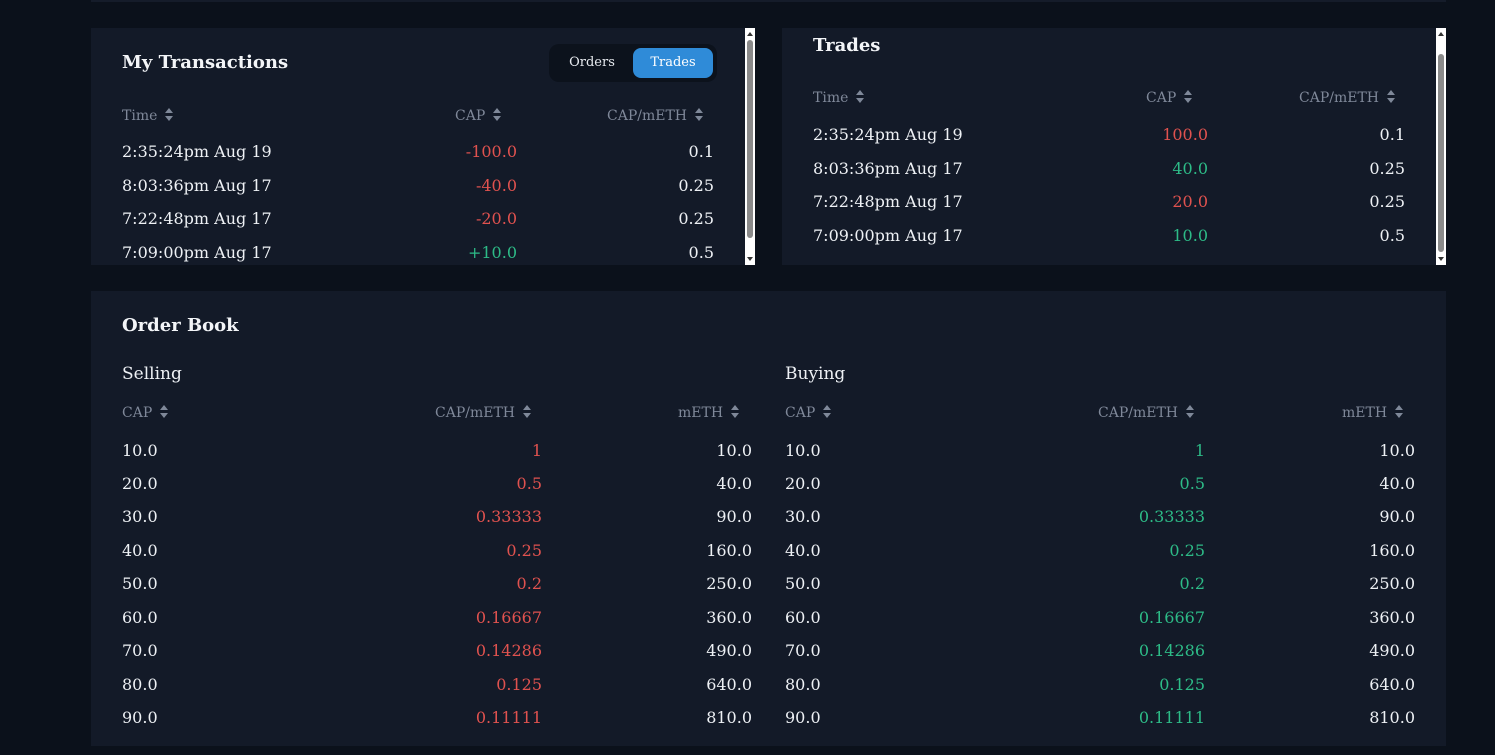 Image resolution: width=1495 pixels, height=755 pixels. I want to click on selling-meth: 640.0, so click(729, 684).